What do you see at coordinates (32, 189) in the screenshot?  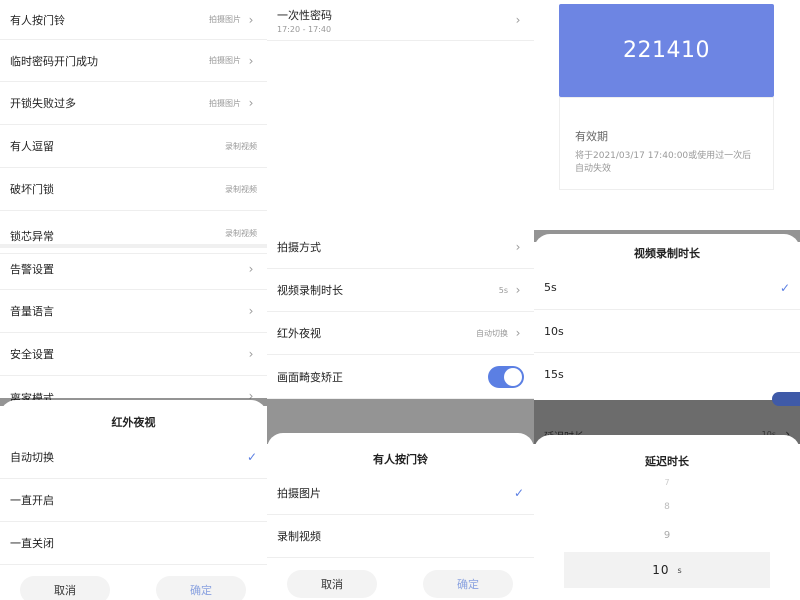 I see `list-item-label: 破坏门锁` at bounding box center [32, 189].